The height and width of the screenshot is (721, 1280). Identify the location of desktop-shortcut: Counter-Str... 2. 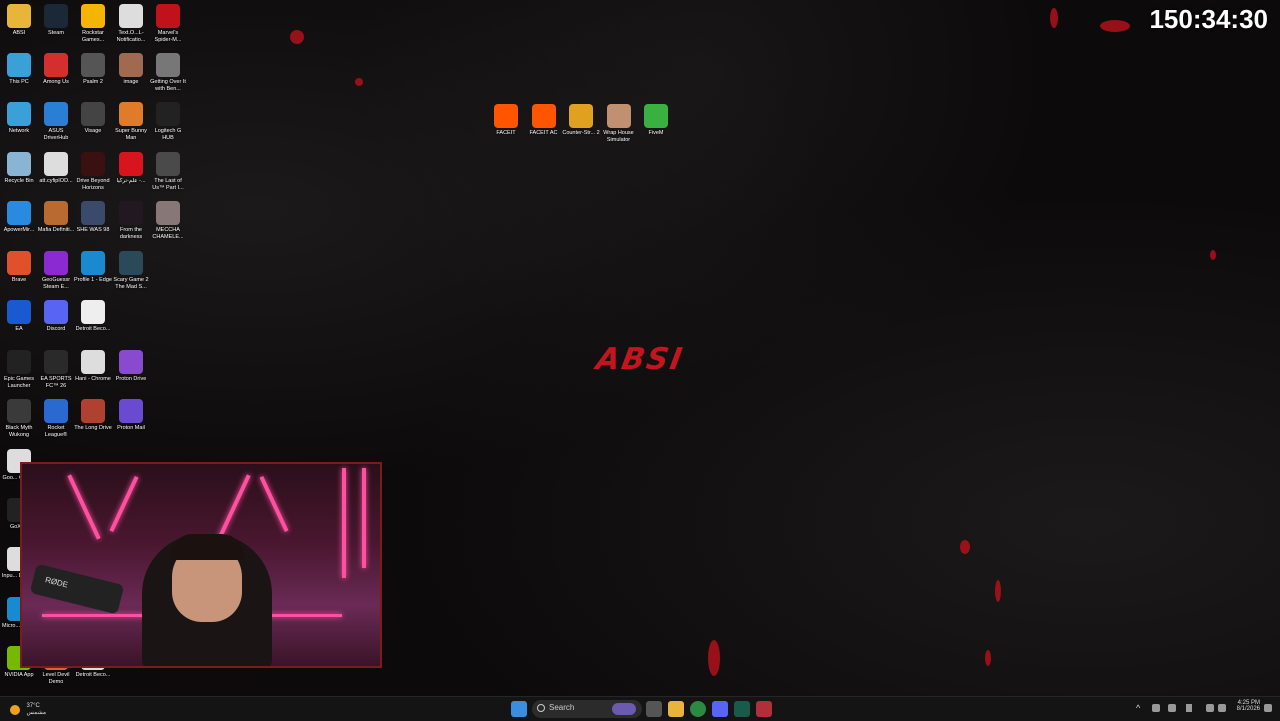
(581, 120).